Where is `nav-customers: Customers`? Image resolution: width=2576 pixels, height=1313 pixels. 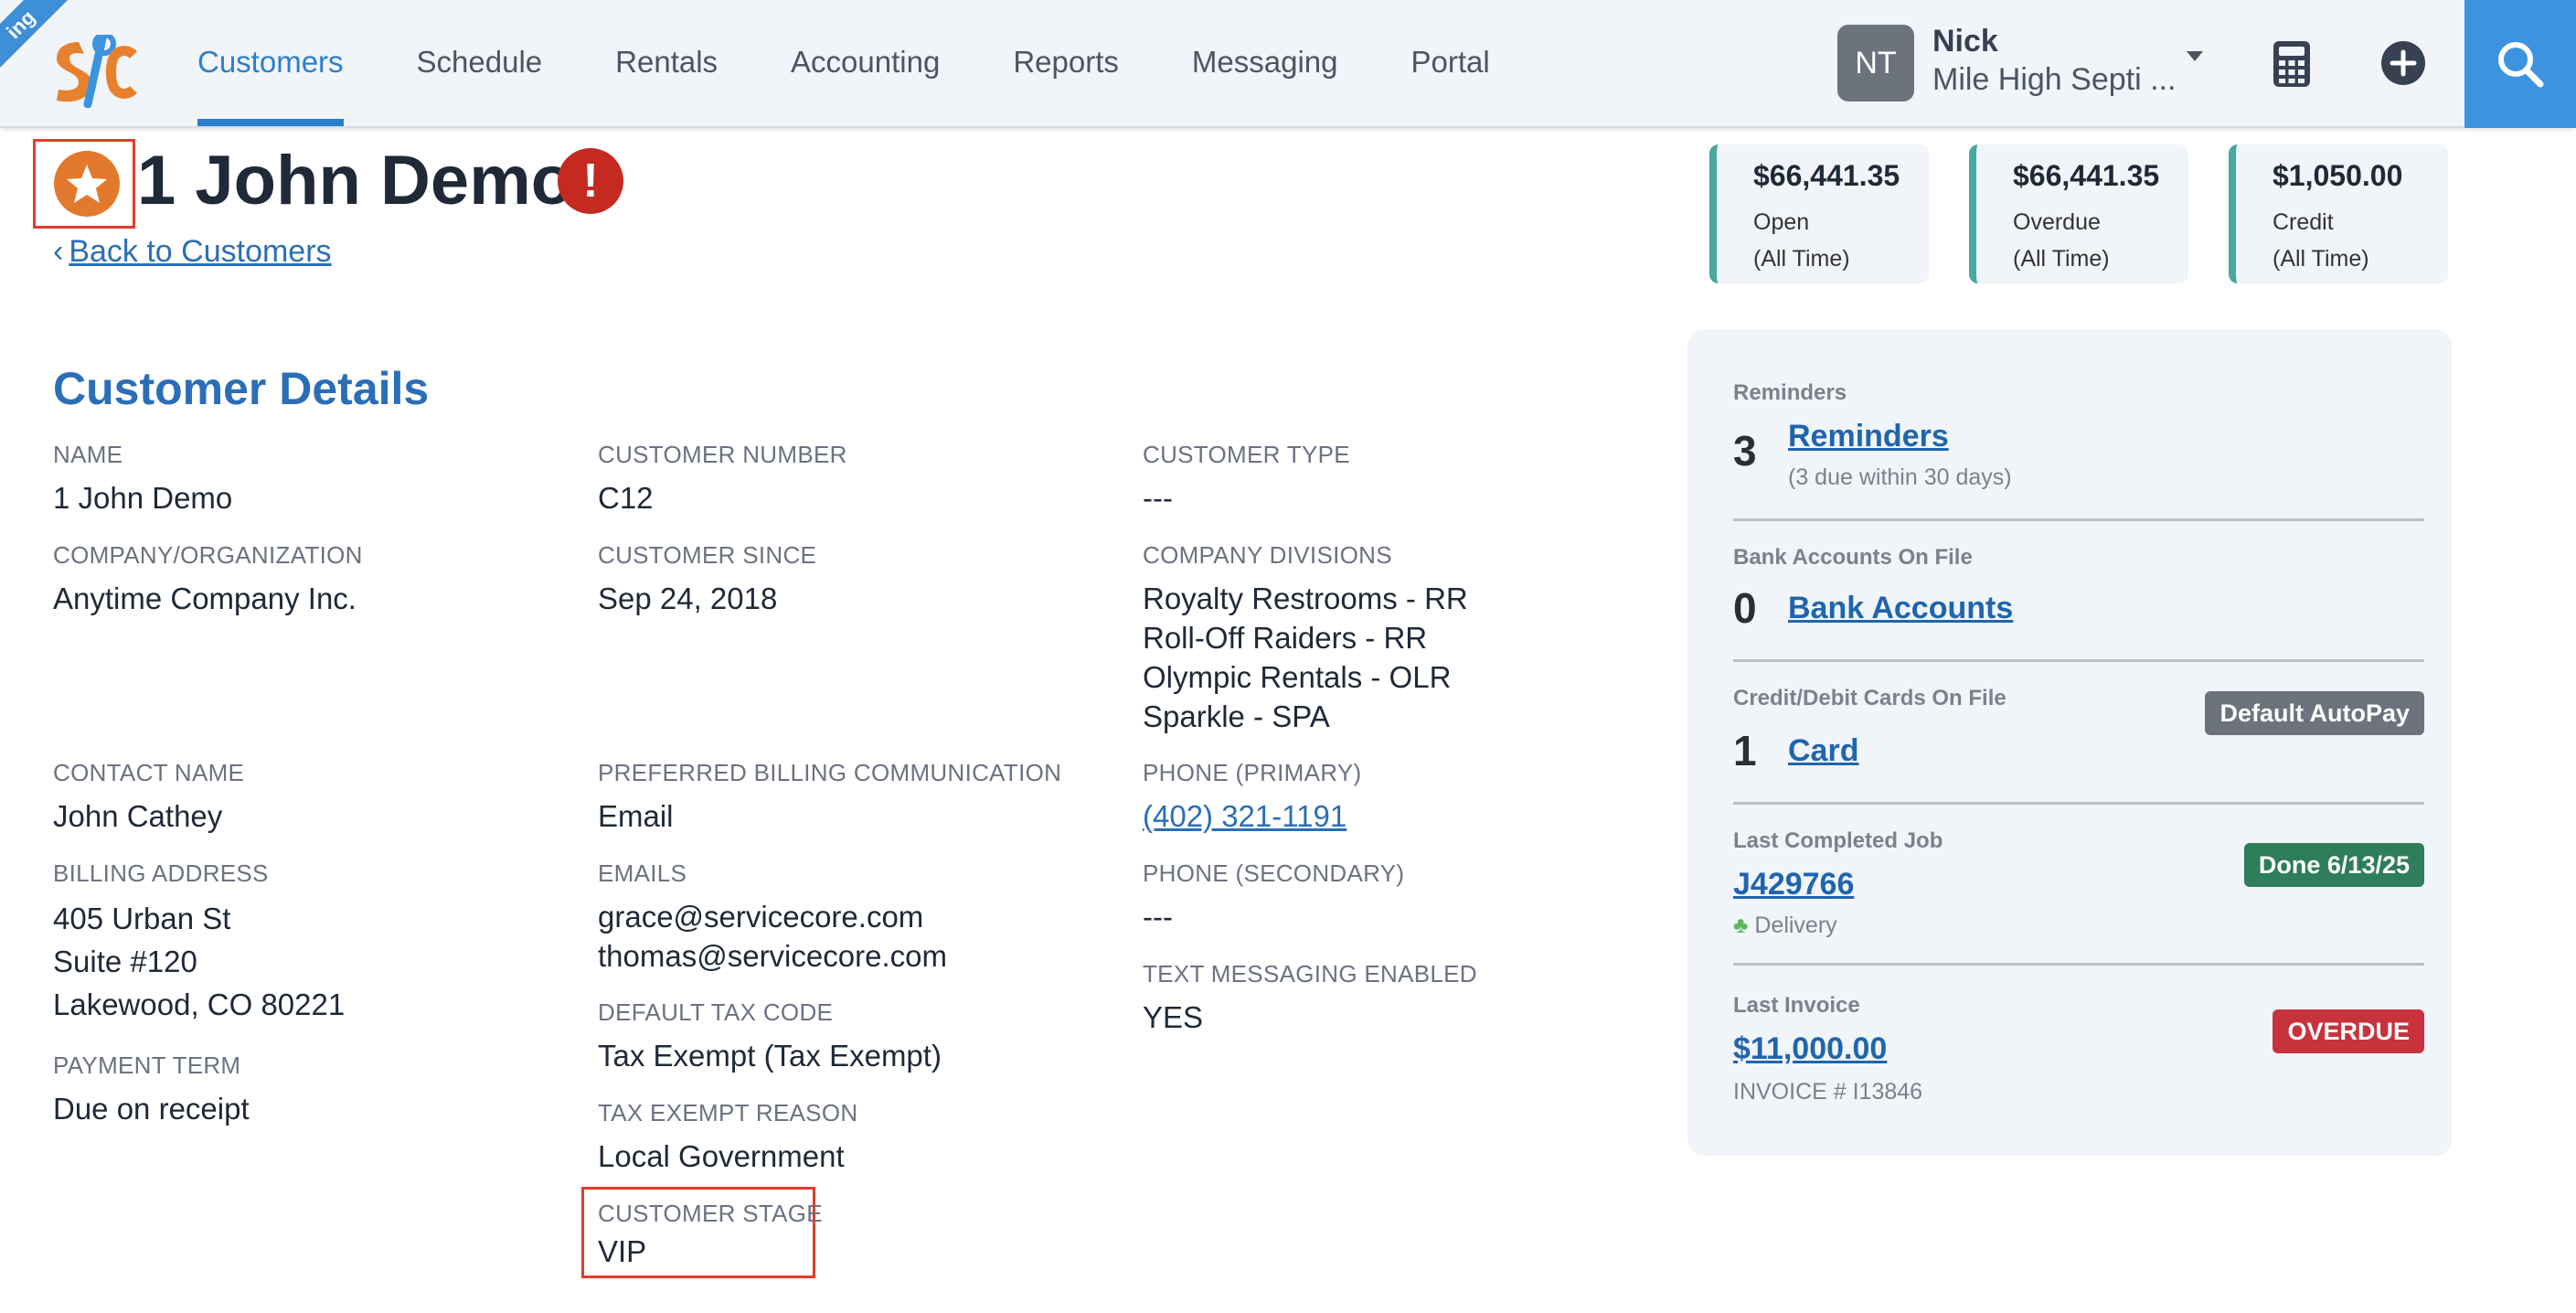
nav-customers: Customers is located at coordinates (270, 63).